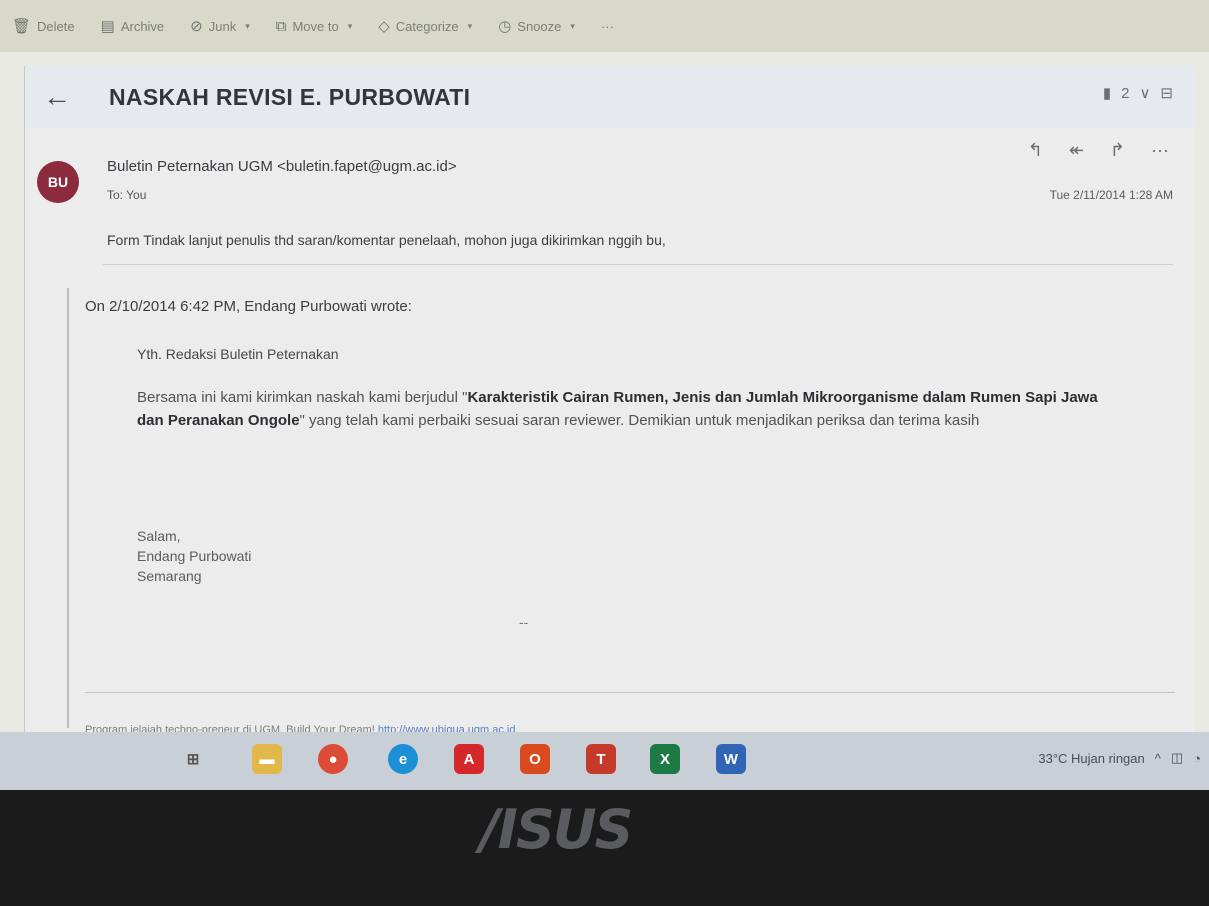 The image size is (1209, 906). What do you see at coordinates (505, 26) in the screenshot?
I see `clock-icon: ◷` at bounding box center [505, 26].